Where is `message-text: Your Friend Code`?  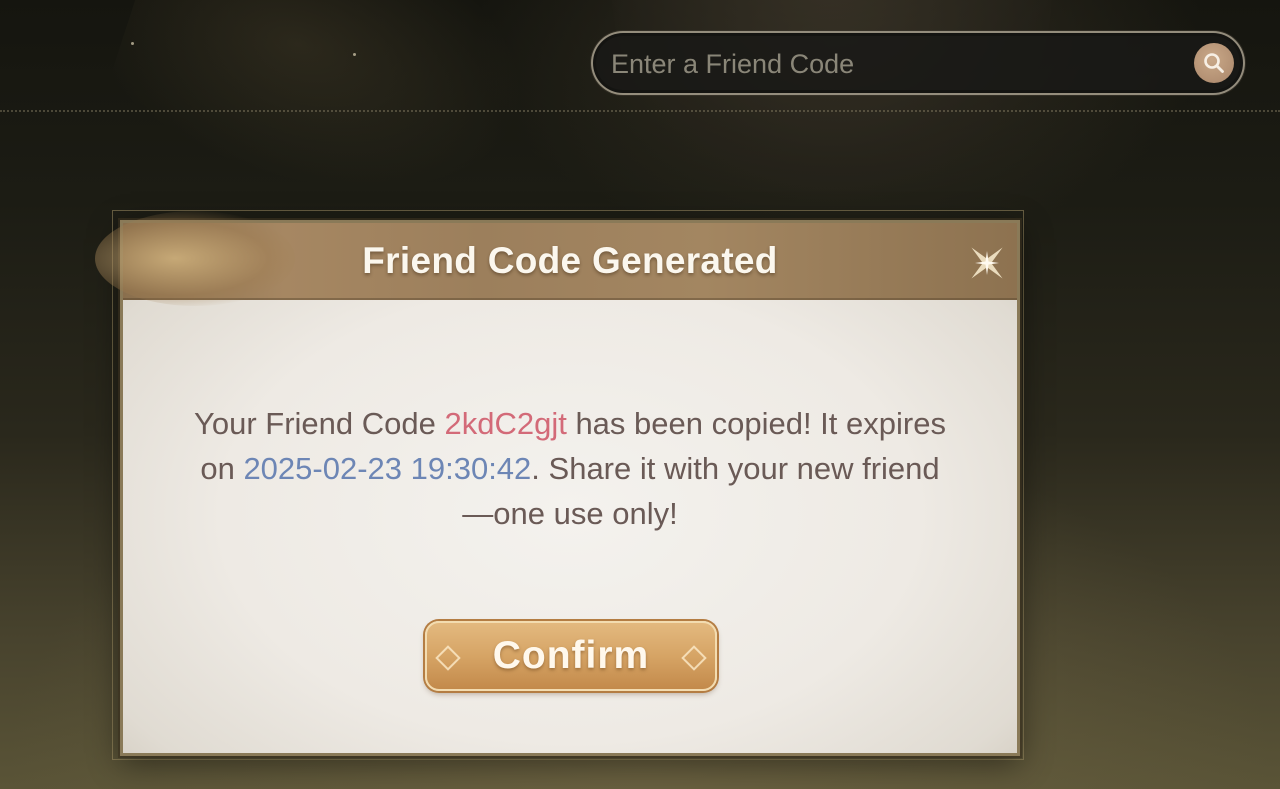
message-text: Your Friend Code is located at coordinates (319, 423).